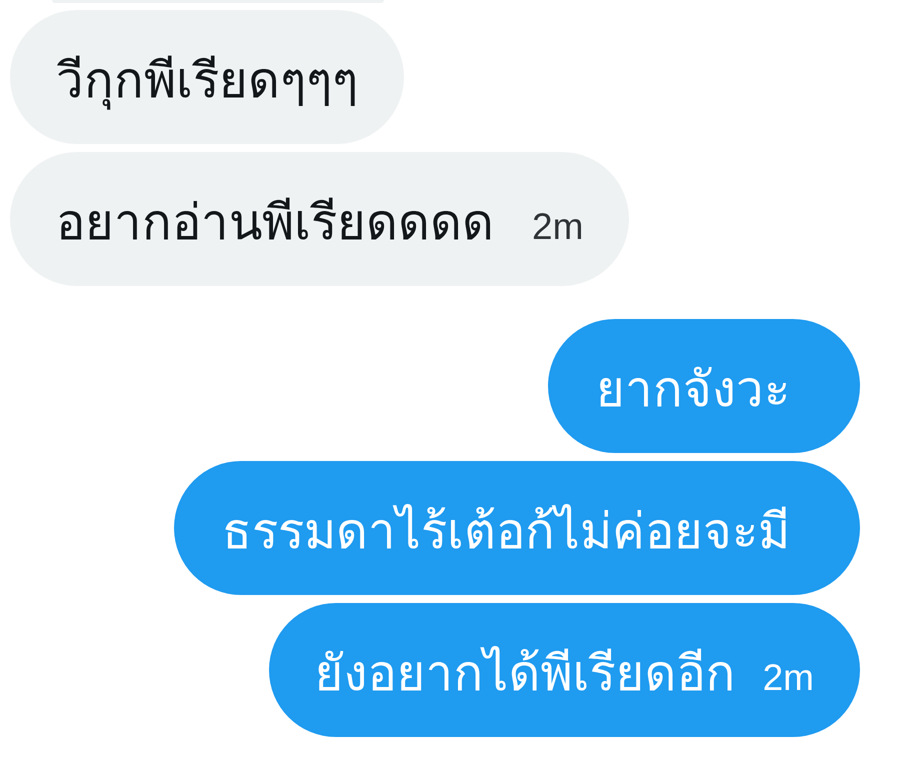 This screenshot has height=778, width=910. I want to click on message-text: ยากจังวะ, so click(693, 390).